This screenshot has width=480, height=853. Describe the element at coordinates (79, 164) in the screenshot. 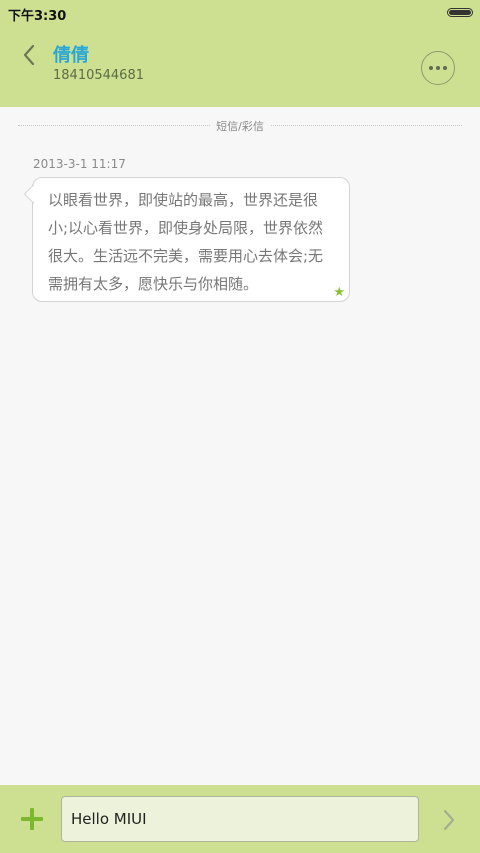

I see `message-timestamp: 2013-3-1 11:17` at that location.